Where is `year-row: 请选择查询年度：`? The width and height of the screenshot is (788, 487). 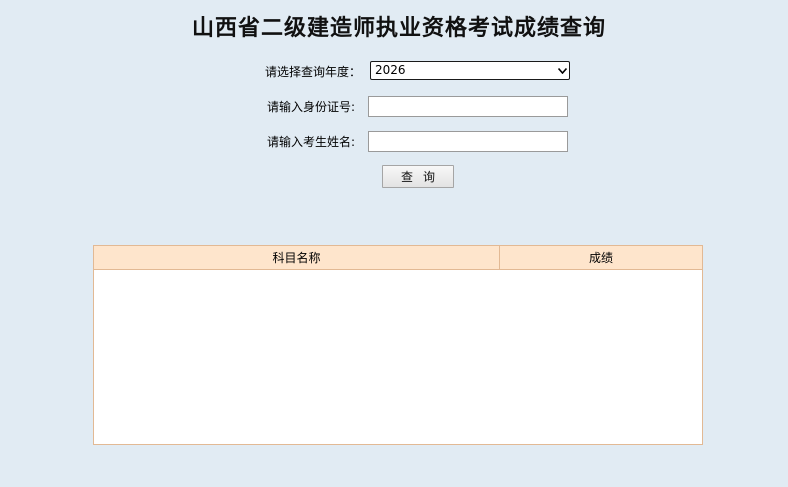 year-row: 请选择查询年度： is located at coordinates (313, 71).